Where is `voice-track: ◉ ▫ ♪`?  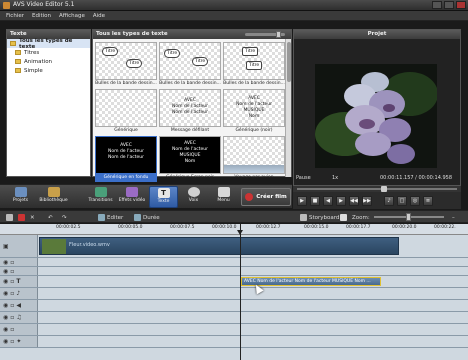
voice-track: ◉ ▫ ♪ is located at coordinates (234, 294).